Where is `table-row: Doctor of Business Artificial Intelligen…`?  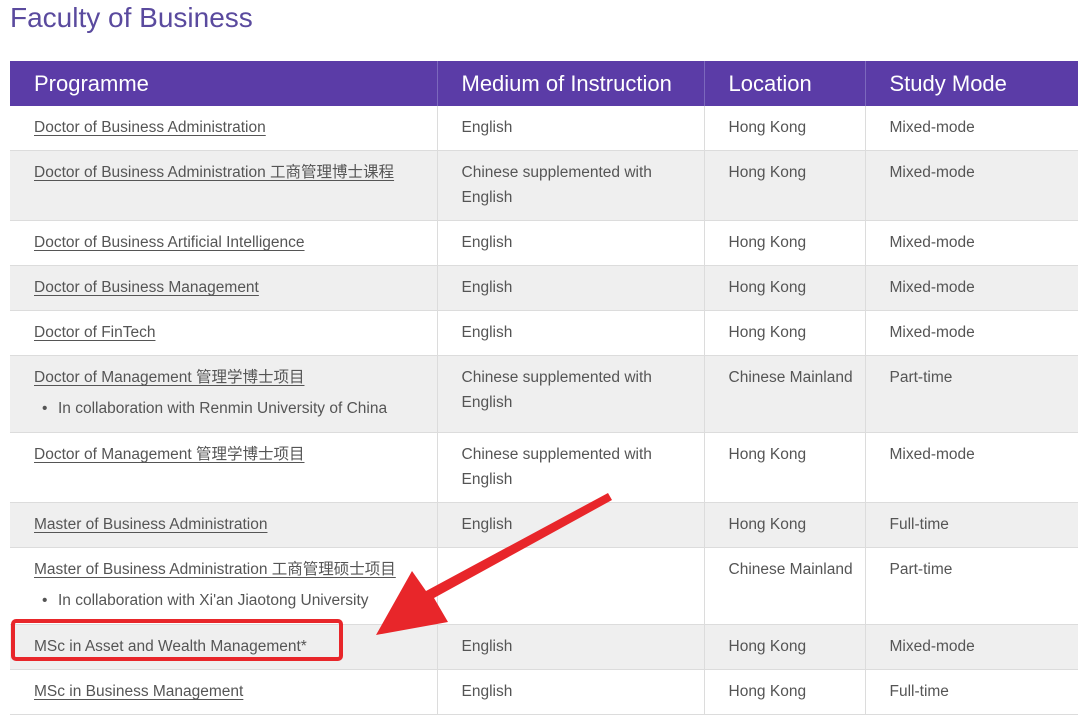 table-row: Doctor of Business Artificial Intelligen… is located at coordinates (544, 243).